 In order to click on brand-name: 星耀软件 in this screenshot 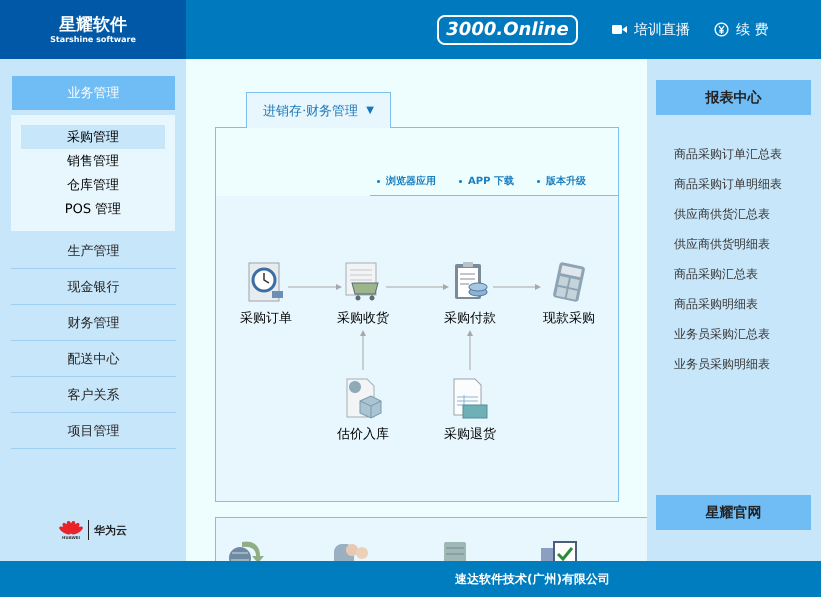, I will do `click(93, 24)`.